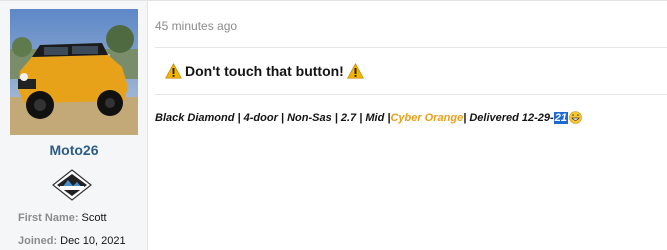 The image size is (667, 250). Describe the element at coordinates (508, 117) in the screenshot. I see `signature-text-2: | Delivered 12-29-` at that location.